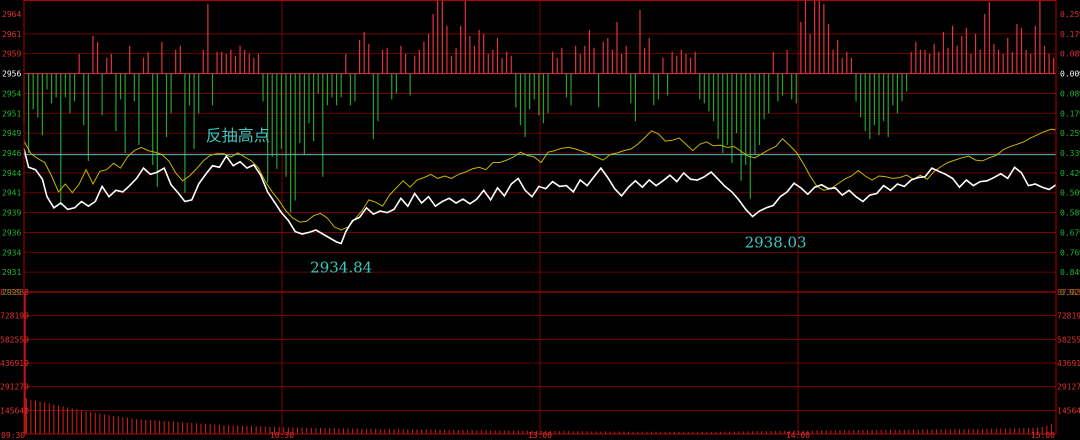  Describe the element at coordinates (11, 232) in the screenshot. I see `price-tick-label: 2936` at that location.